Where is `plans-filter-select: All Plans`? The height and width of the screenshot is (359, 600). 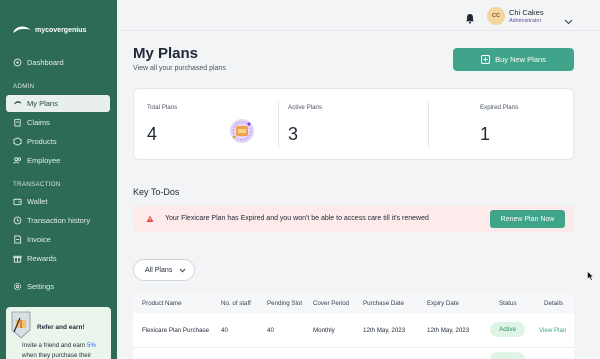 plans-filter-select: All Plans is located at coordinates (164, 270).